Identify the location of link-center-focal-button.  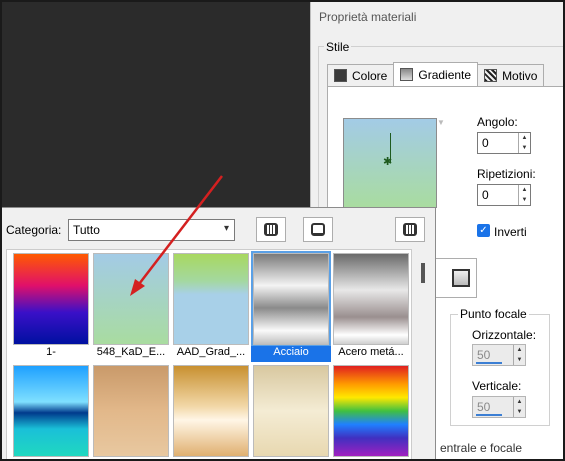
(455, 278).